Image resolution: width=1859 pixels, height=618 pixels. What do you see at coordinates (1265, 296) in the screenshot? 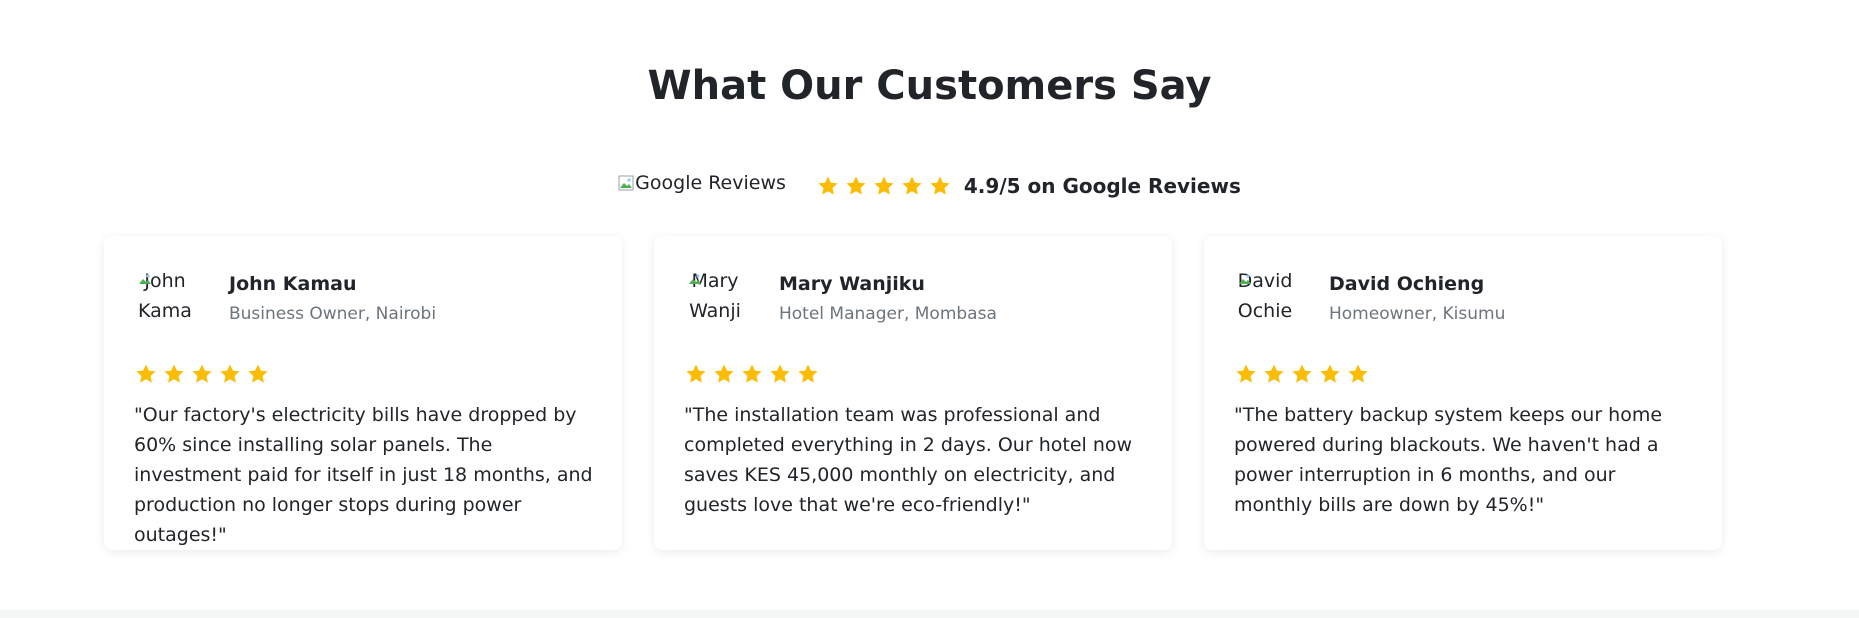
I see `avatar: David Ochieng` at bounding box center [1265, 296].